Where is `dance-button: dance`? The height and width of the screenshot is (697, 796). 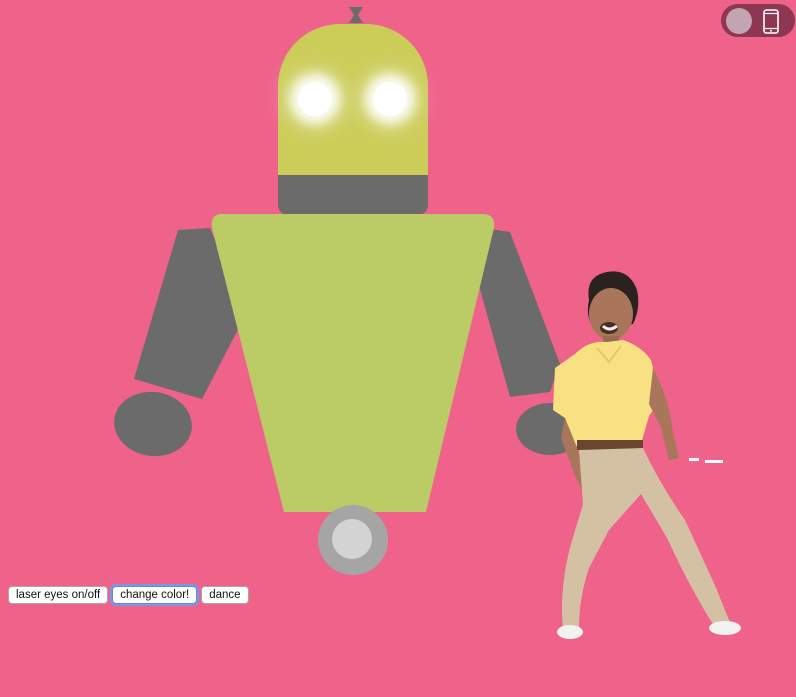 dance-button: dance is located at coordinates (225, 595).